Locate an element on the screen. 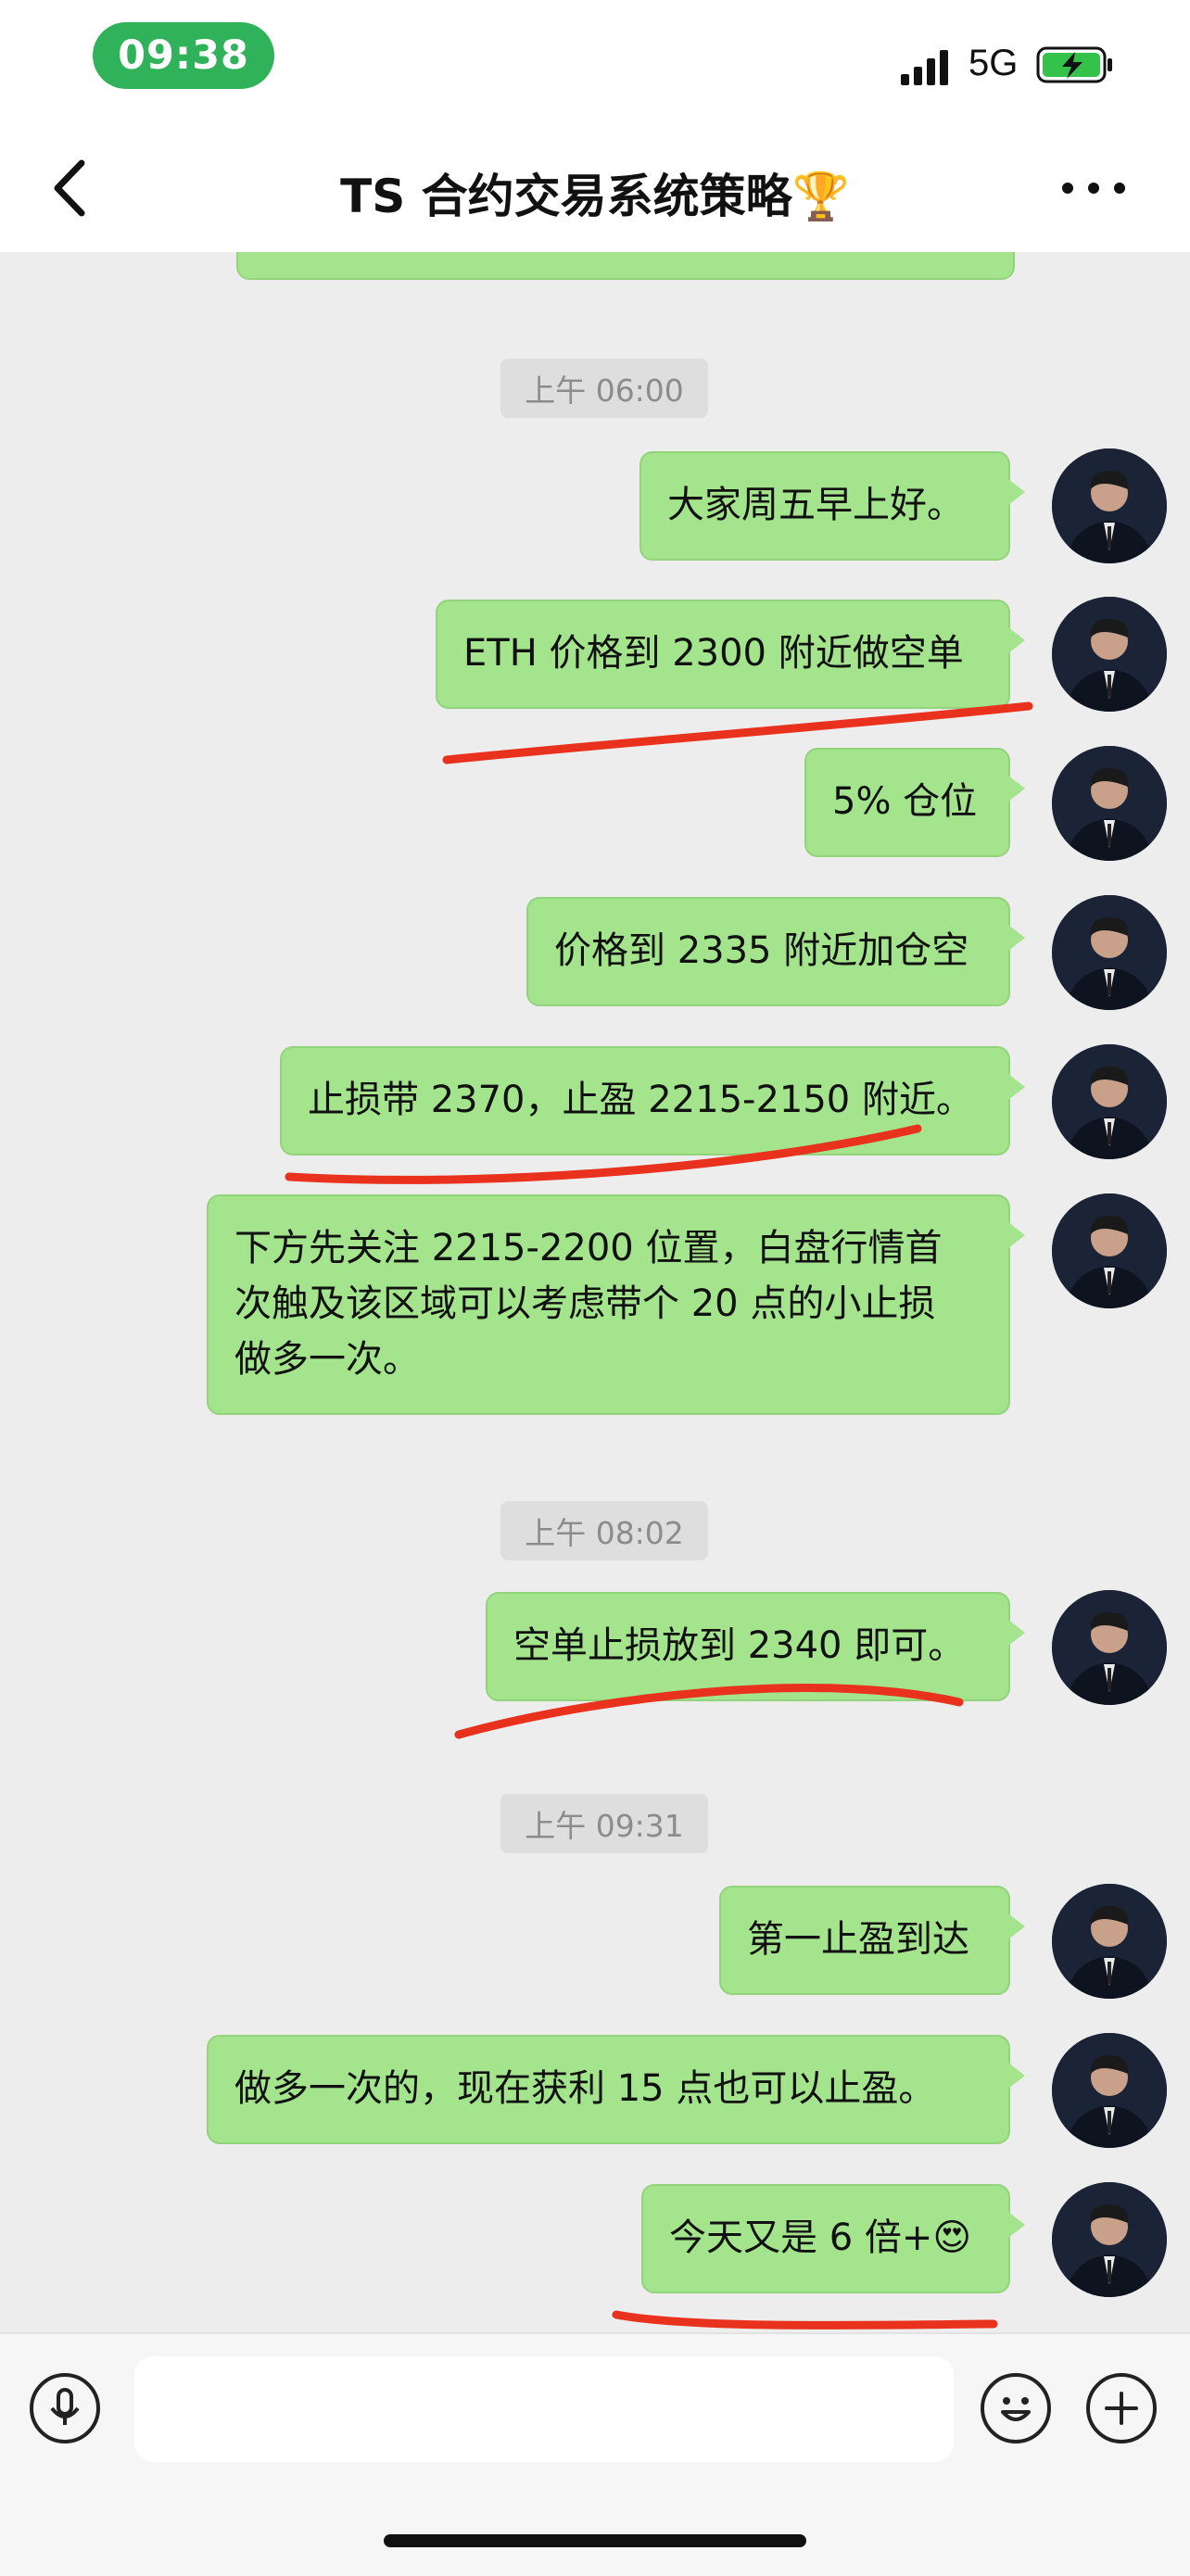 The height and width of the screenshot is (2576, 1190). home-indicator is located at coordinates (595, 2541).